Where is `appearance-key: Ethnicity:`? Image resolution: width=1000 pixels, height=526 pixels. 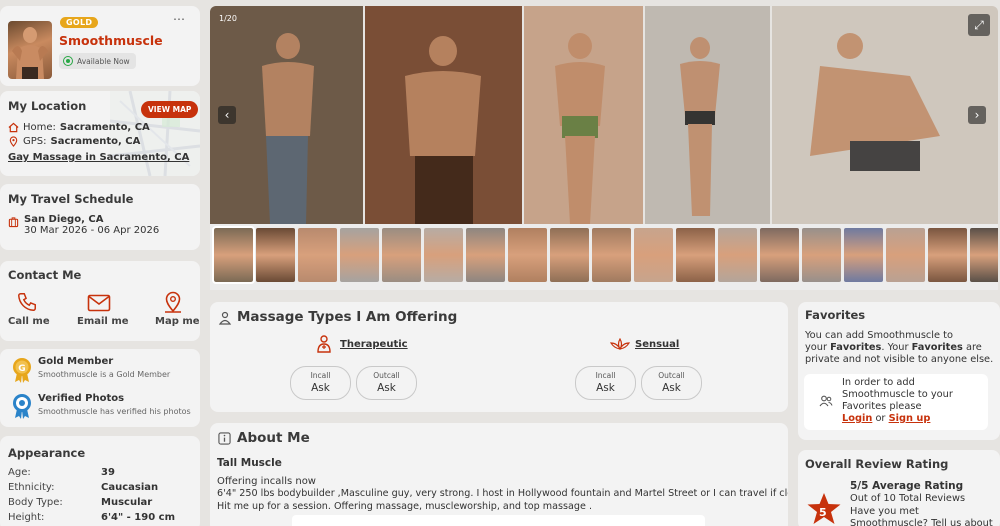 appearance-key: Ethnicity: is located at coordinates (31, 487).